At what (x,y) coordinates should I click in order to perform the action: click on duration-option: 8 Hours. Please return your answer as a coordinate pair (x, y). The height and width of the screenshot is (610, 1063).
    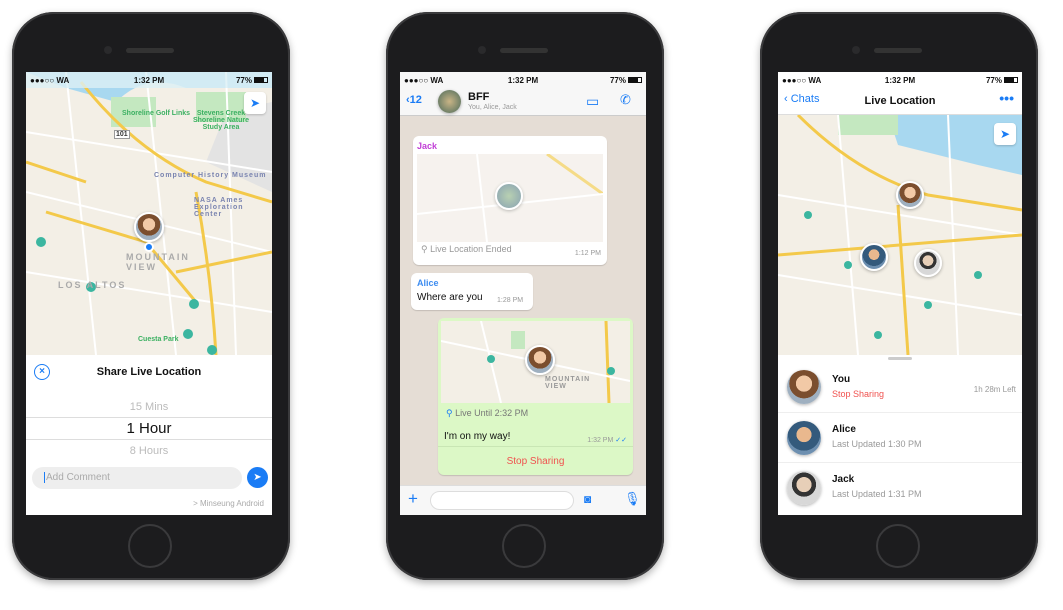
    Looking at the image, I should click on (149, 451).